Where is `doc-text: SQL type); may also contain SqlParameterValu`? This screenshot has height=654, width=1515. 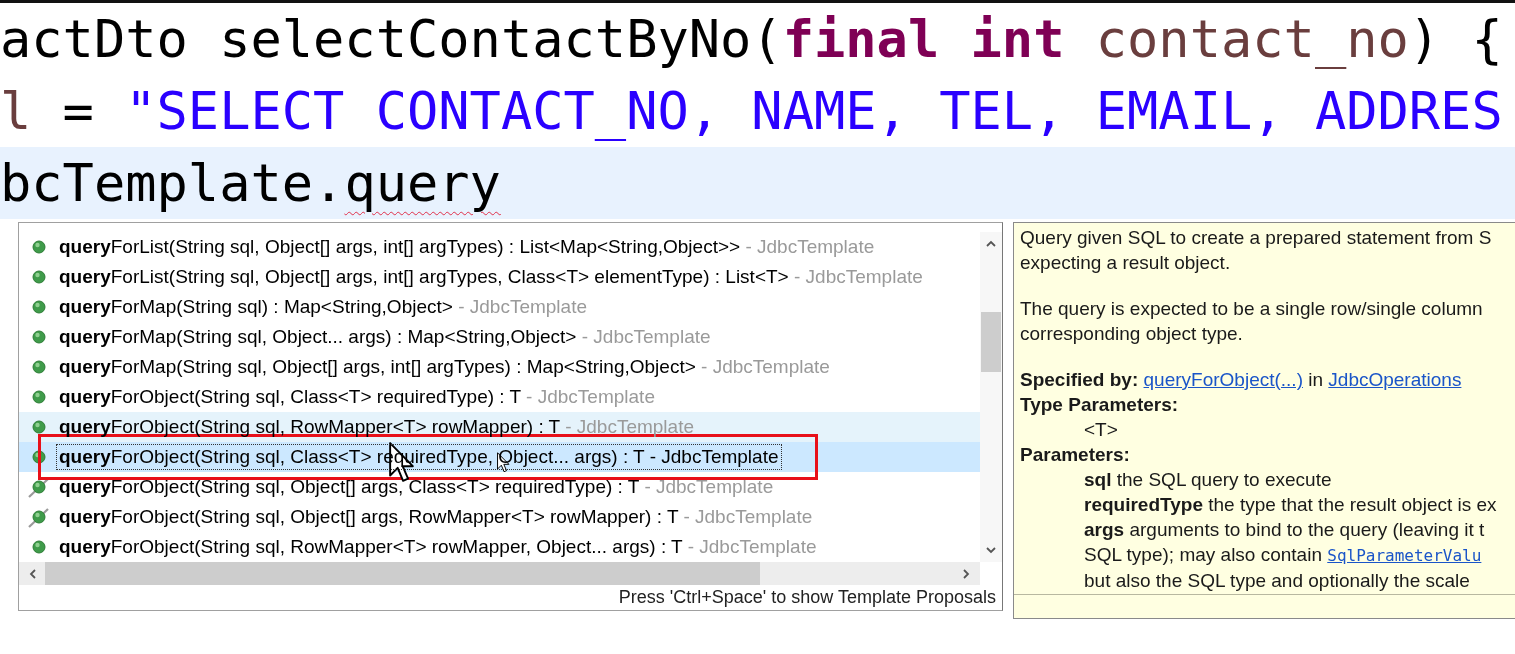 doc-text: SQL type); may also contain SqlParameterValu is located at coordinates (1283, 555).